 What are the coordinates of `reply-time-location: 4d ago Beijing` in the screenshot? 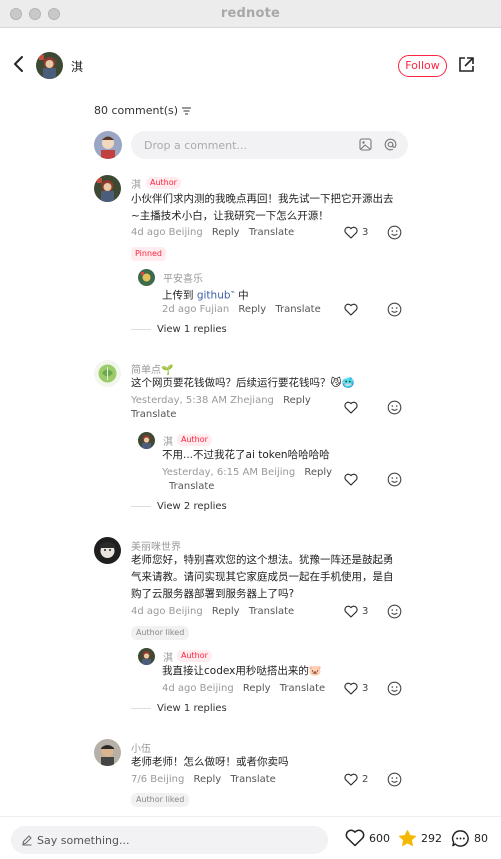 It's located at (198, 688).